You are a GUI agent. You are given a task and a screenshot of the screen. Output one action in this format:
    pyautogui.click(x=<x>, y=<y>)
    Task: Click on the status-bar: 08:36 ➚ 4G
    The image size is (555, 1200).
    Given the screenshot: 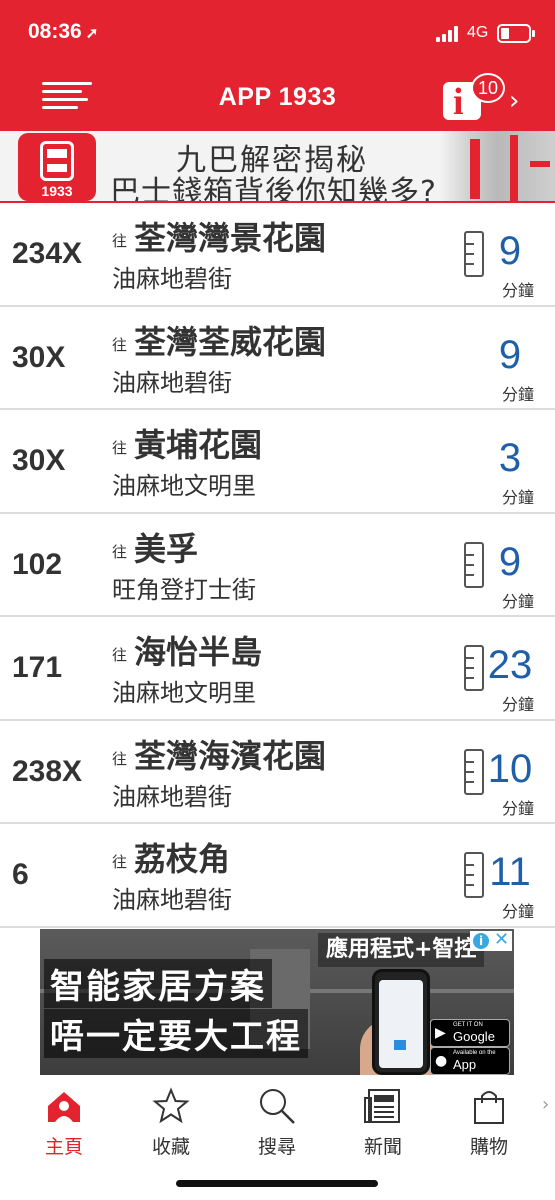 What is the action you would take?
    pyautogui.click(x=277, y=33)
    